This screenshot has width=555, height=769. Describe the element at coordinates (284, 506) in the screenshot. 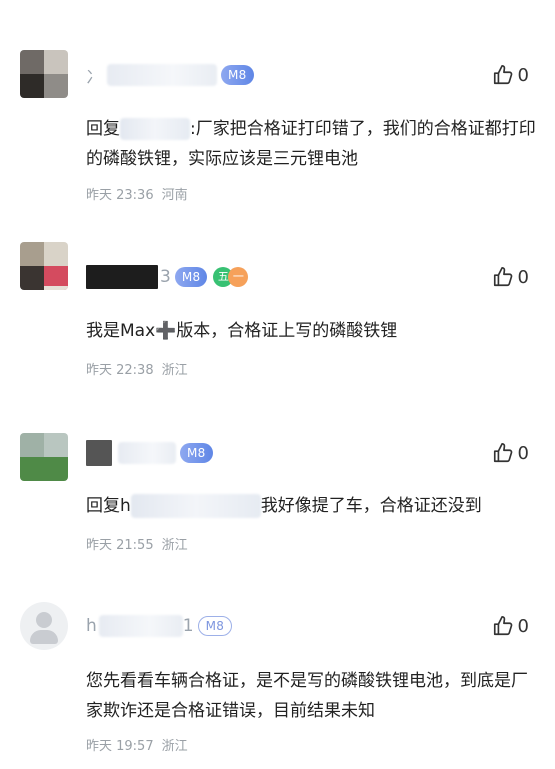

I see `comment-text: 回复h 我好像提了车，合格证还没到` at that location.